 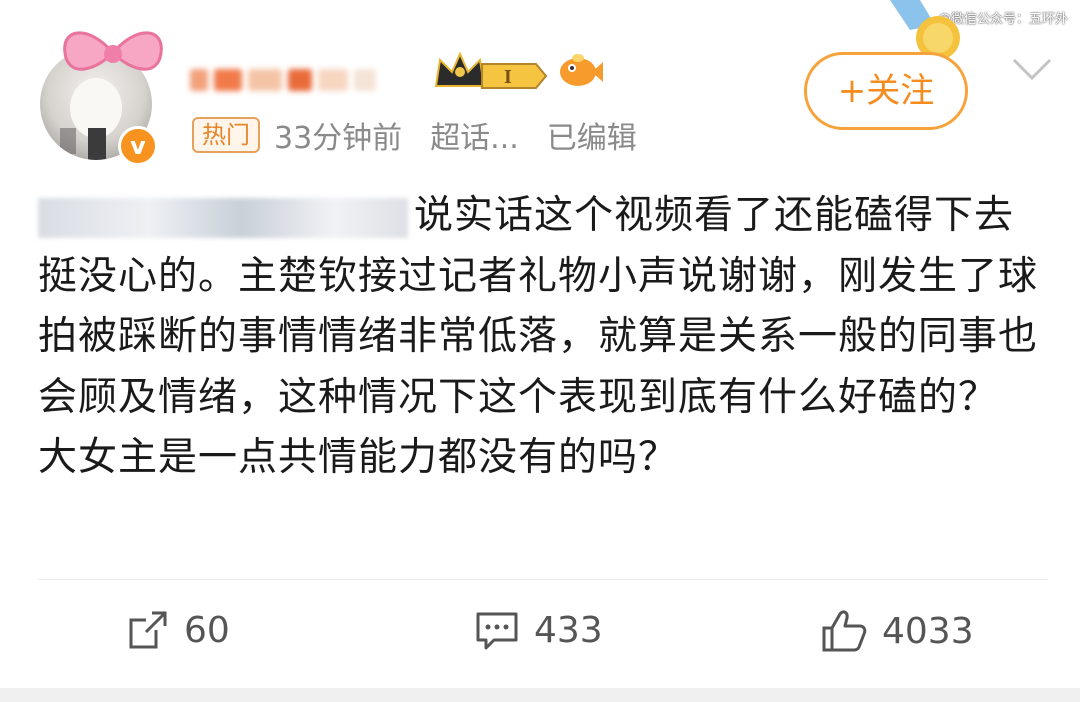 What do you see at coordinates (305, 80) in the screenshot?
I see `username-blurred` at bounding box center [305, 80].